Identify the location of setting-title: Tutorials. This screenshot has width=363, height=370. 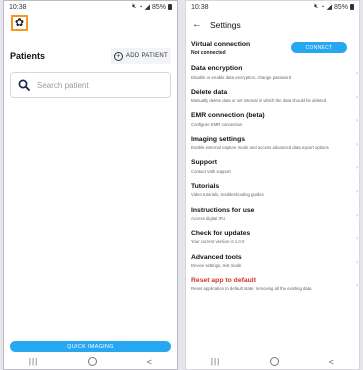
(205, 186).